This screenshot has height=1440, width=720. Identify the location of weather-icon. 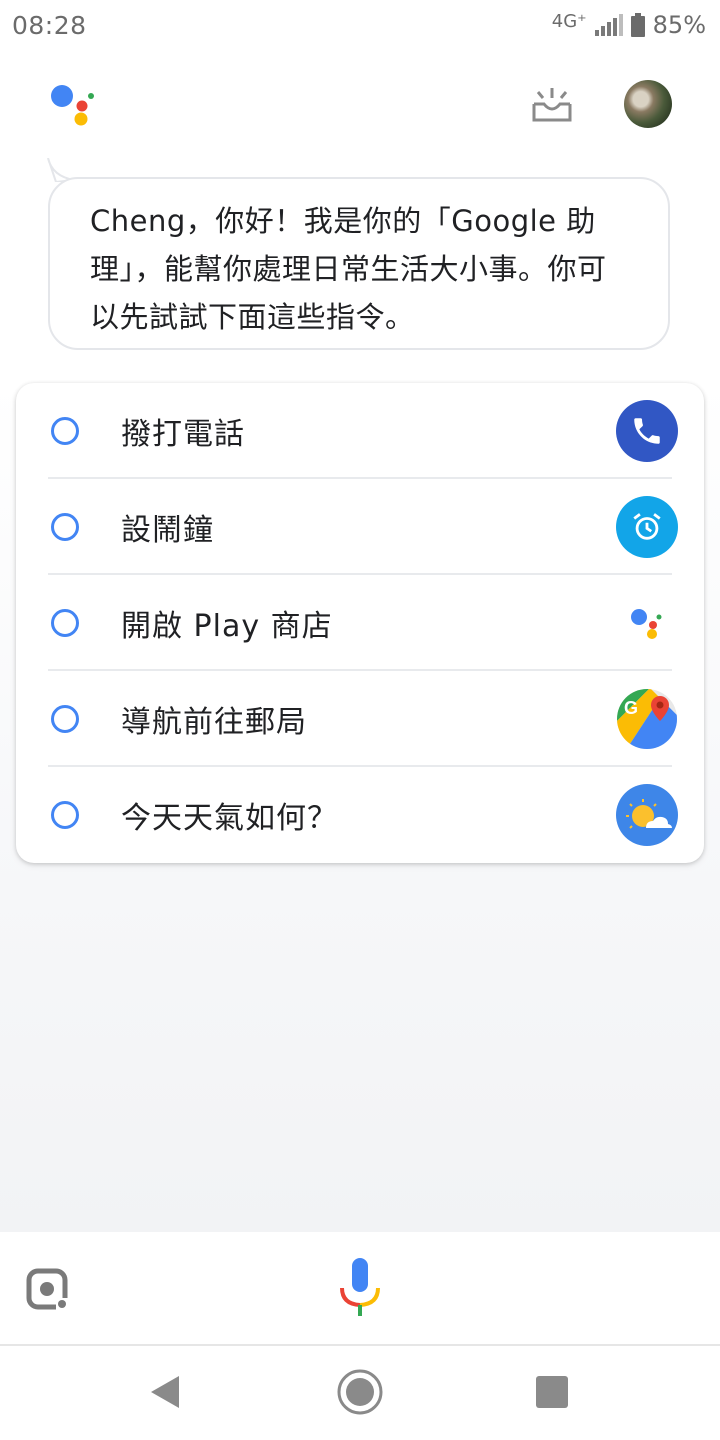
(647, 815).